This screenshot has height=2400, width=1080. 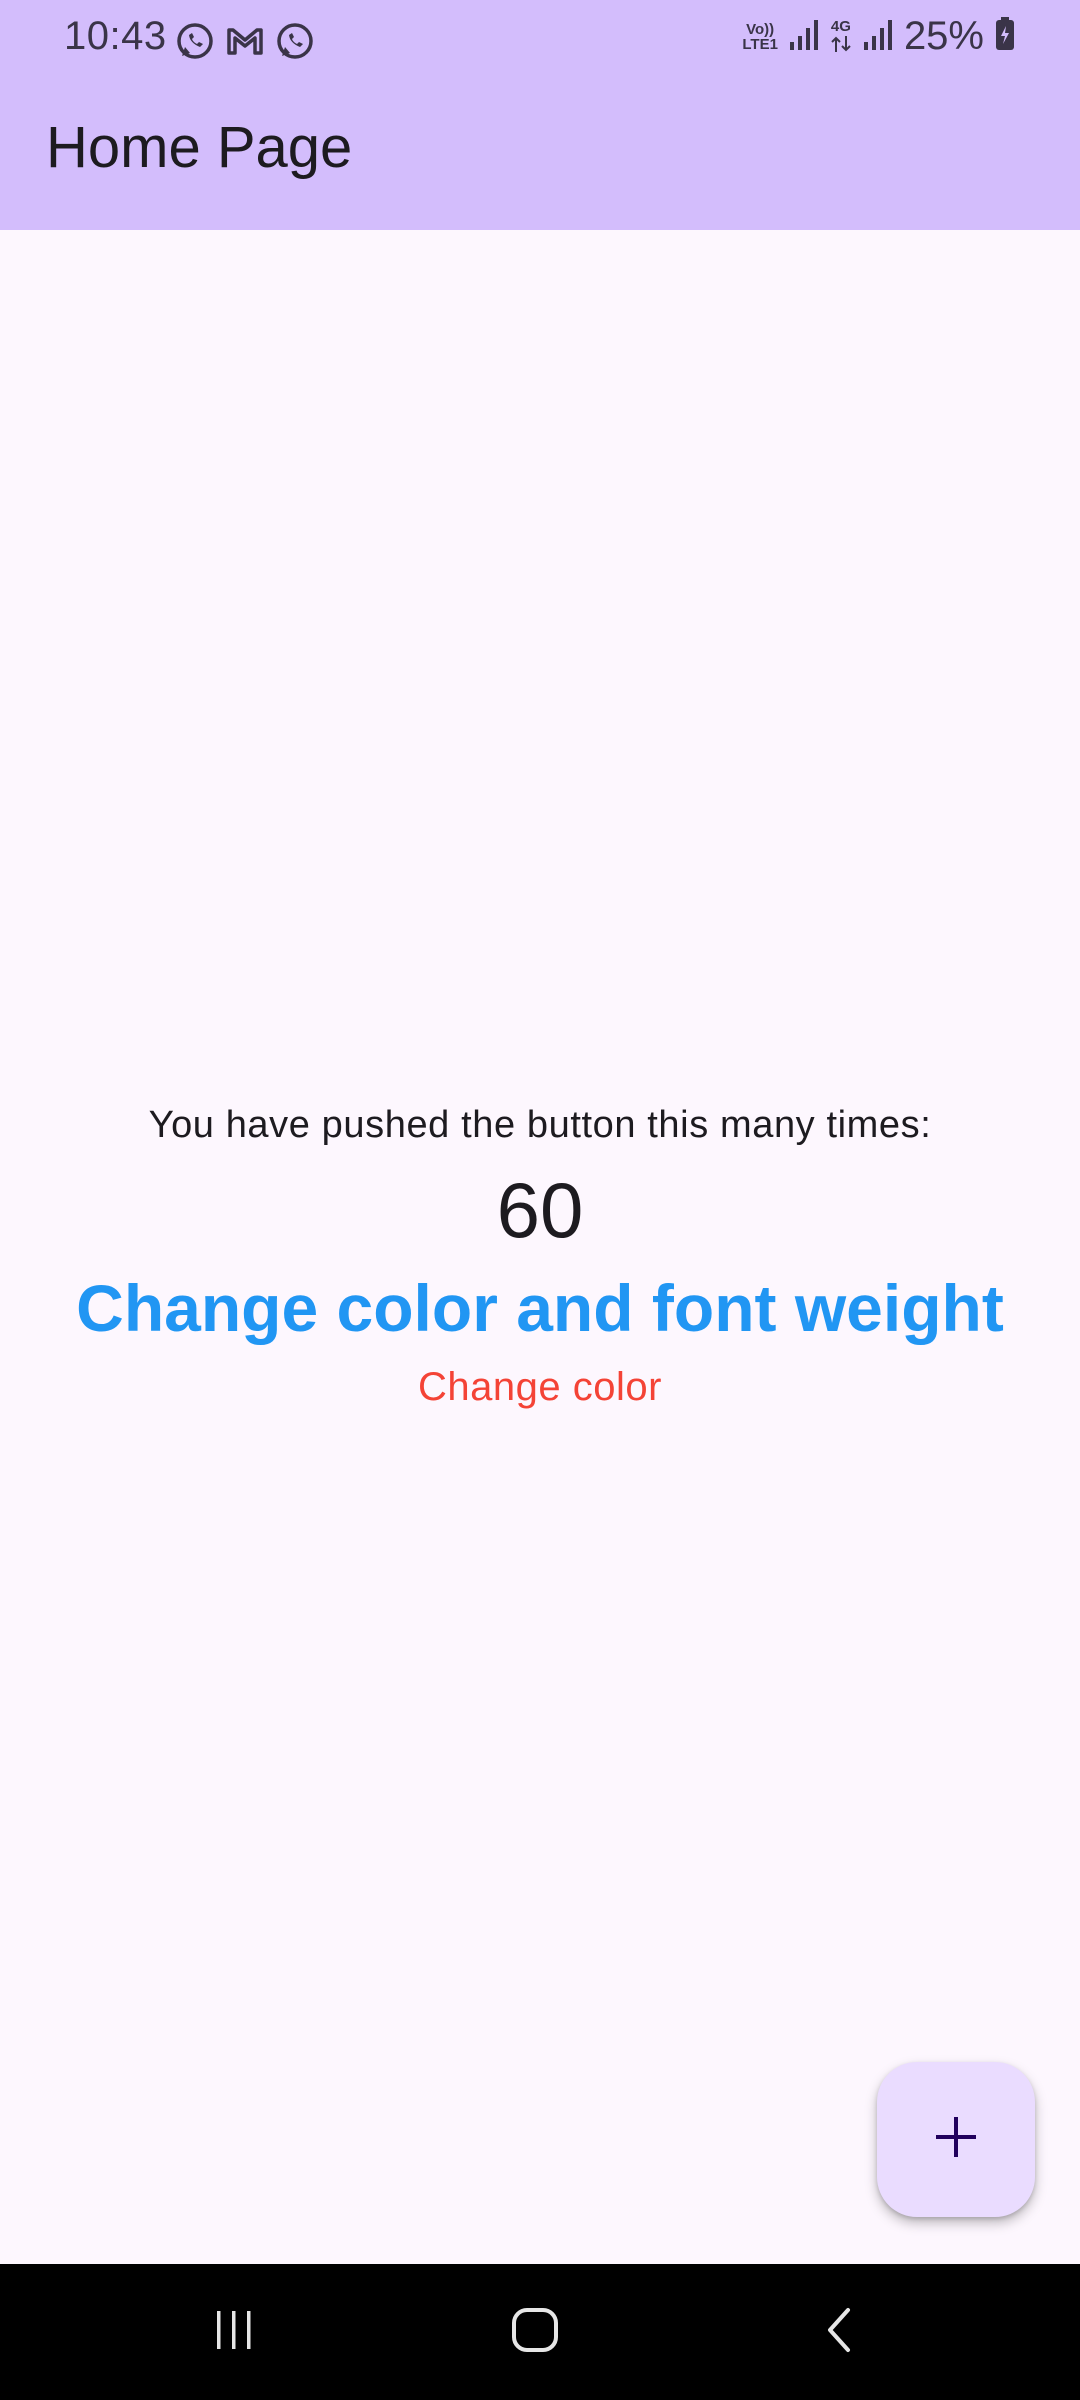 What do you see at coordinates (540, 1308) in the screenshot?
I see `styled-text-color-weight: Change color and font weight` at bounding box center [540, 1308].